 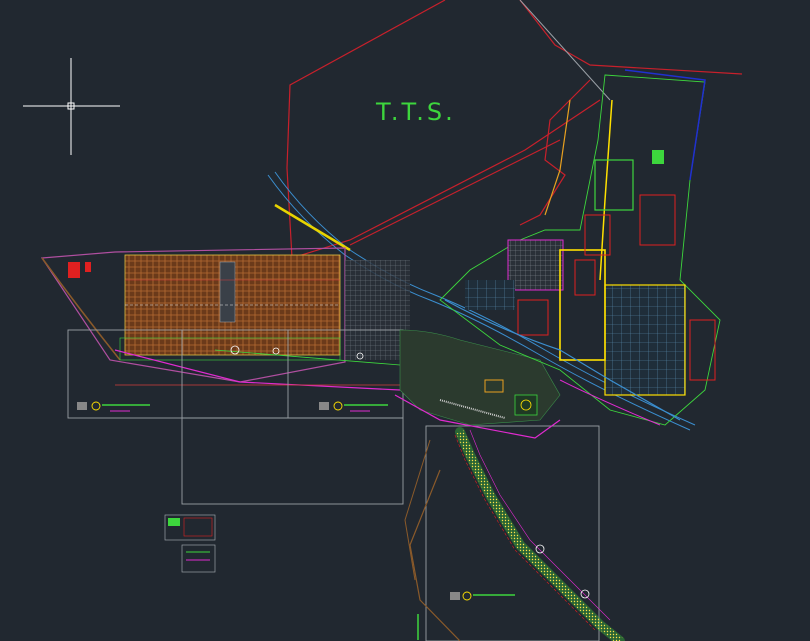 What do you see at coordinates (415, 112) in the screenshot?
I see `site-label-tts: T.T.S.` at bounding box center [415, 112].